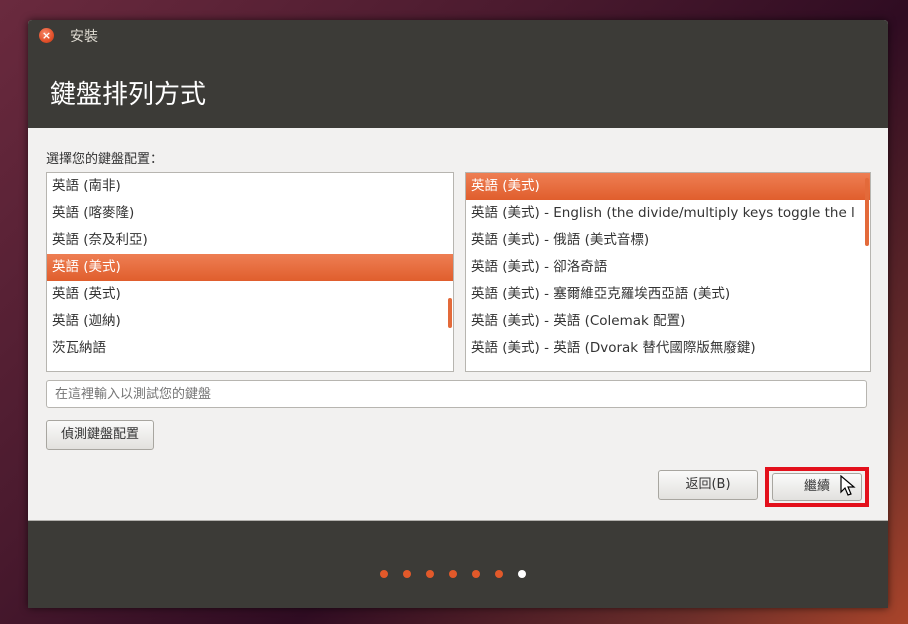  I want to click on keyboard-test-input, so click(456, 394).